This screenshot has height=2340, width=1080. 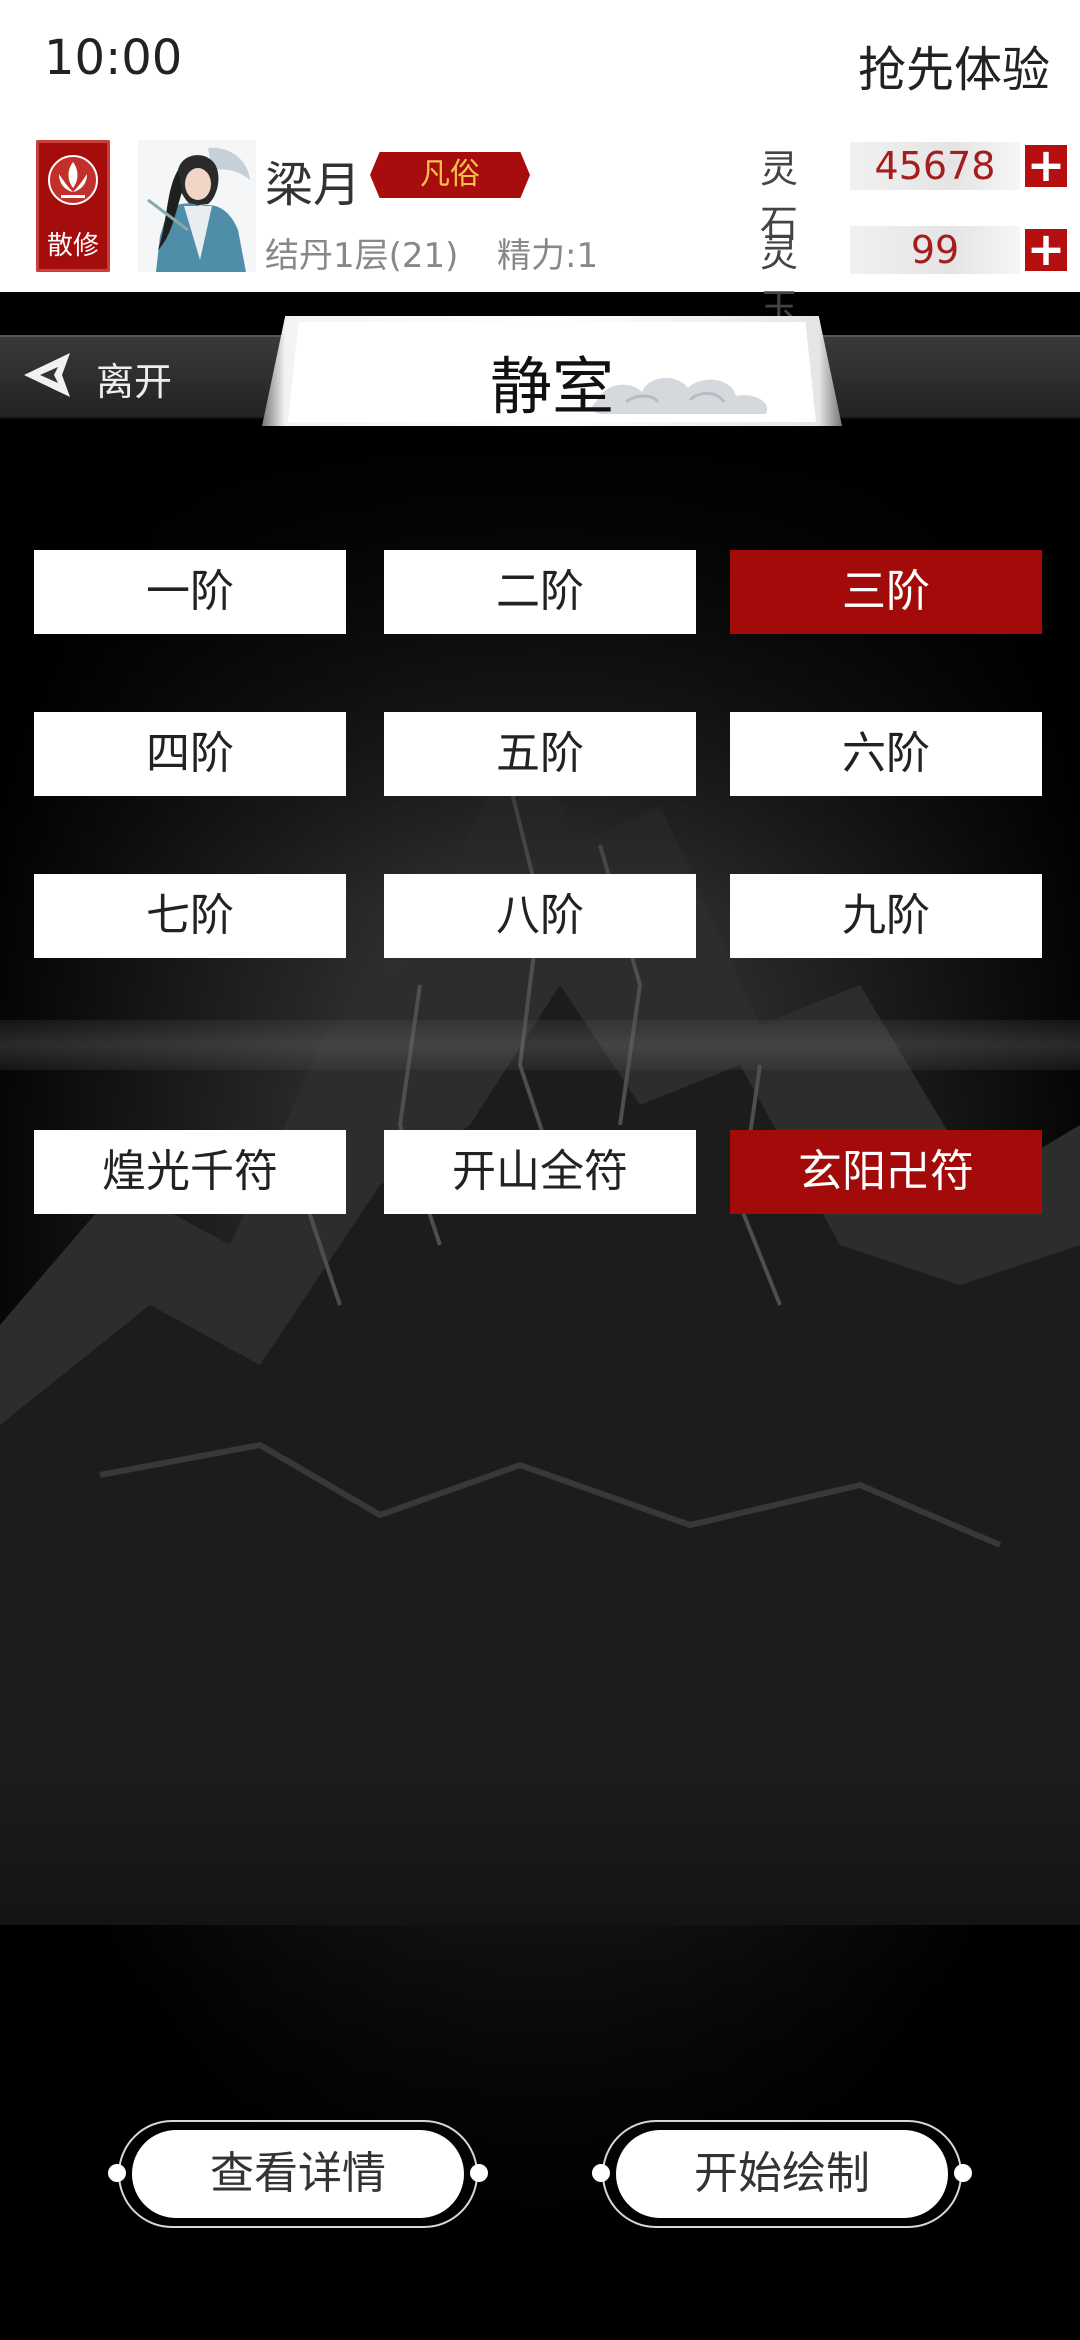 I want to click on back-arrow-icon, so click(x=47, y=375).